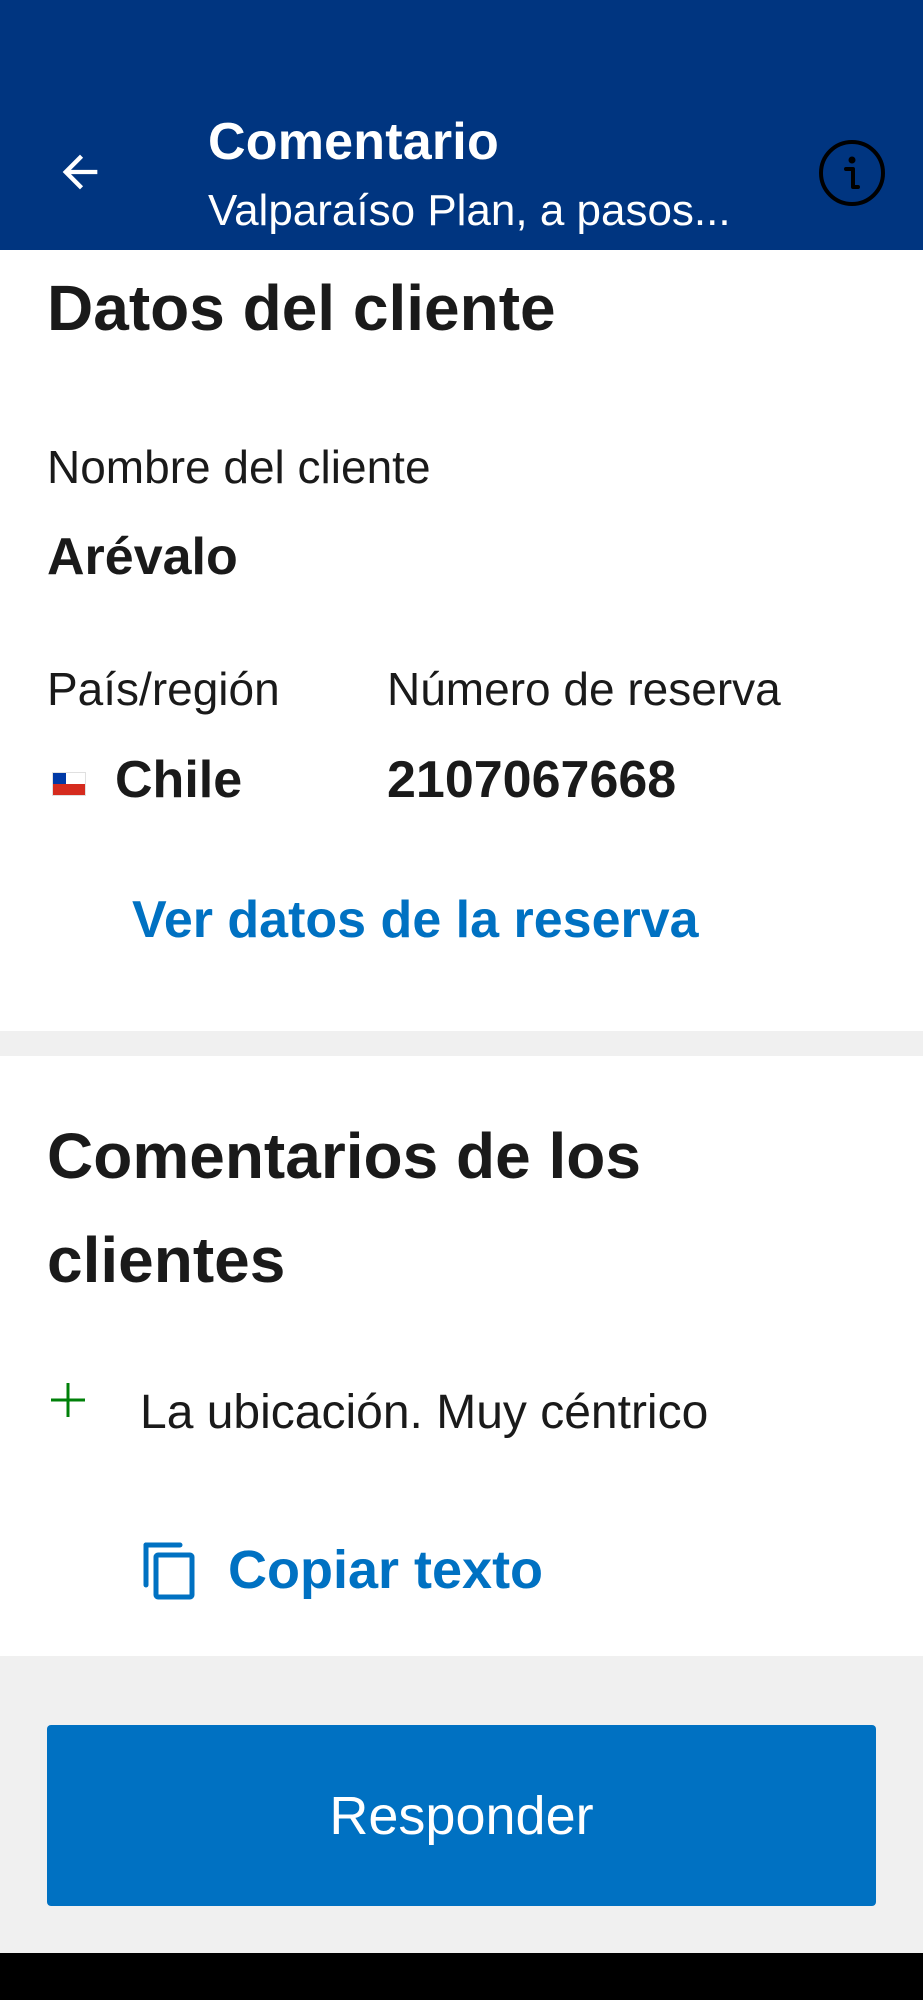 The image size is (923, 2000). What do you see at coordinates (353, 142) in the screenshot?
I see `page-title: Comentario` at bounding box center [353, 142].